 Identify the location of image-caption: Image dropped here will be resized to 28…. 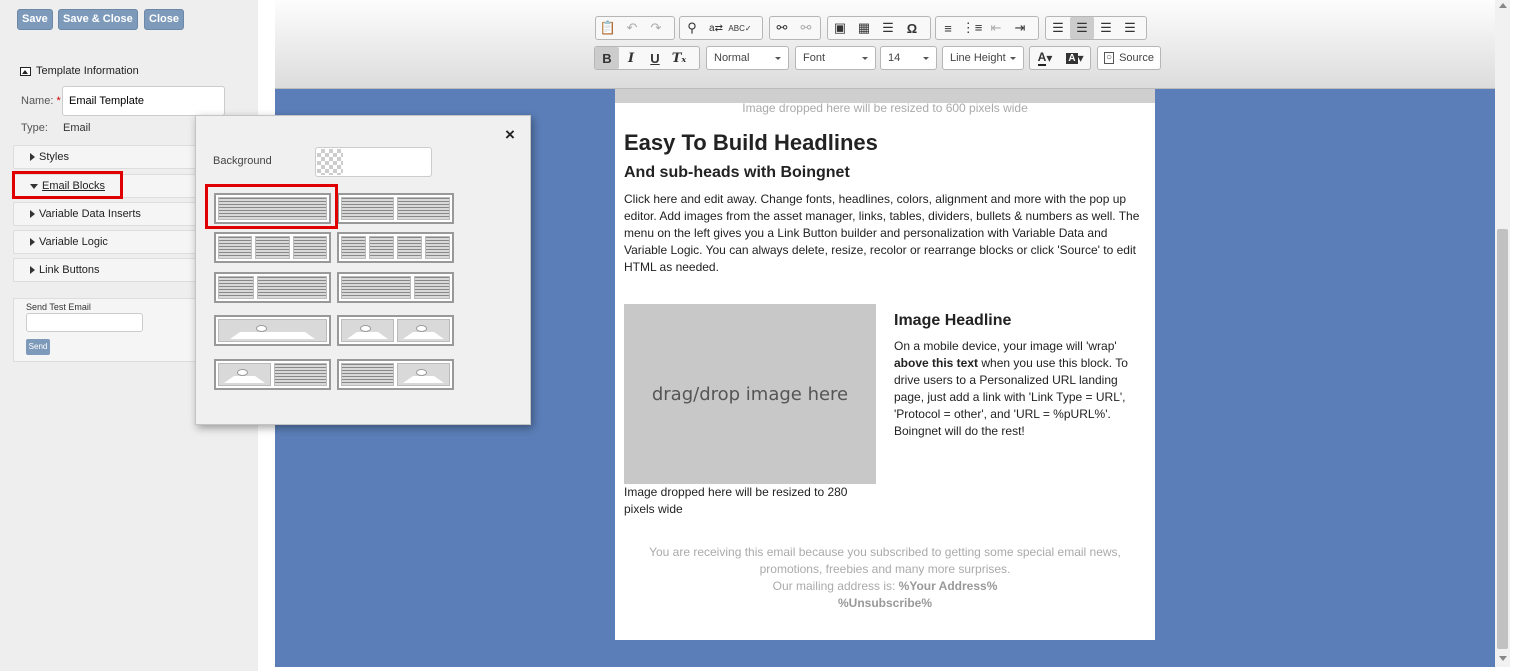
(749, 501).